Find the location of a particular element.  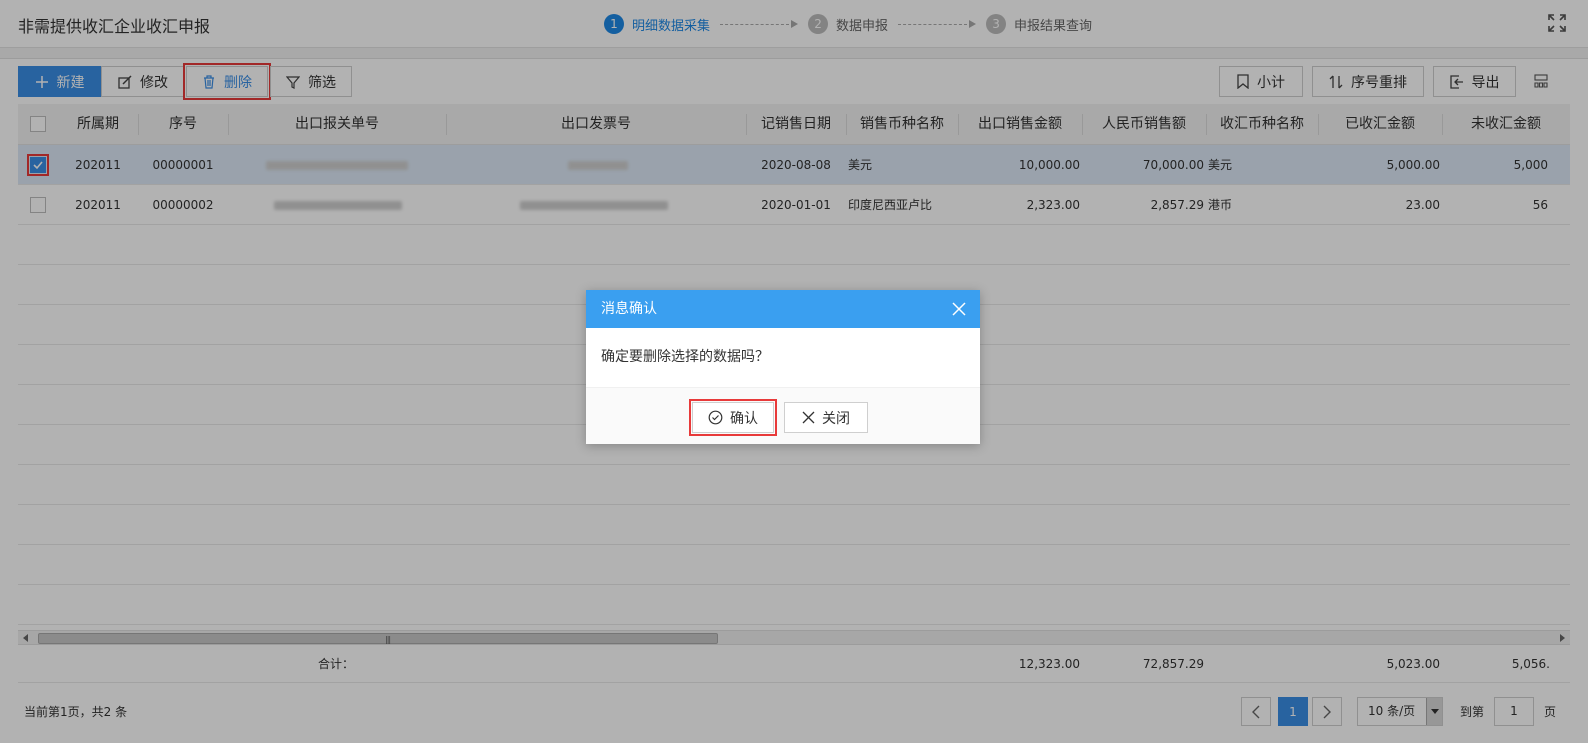

close-icon is located at coordinates (959, 309).